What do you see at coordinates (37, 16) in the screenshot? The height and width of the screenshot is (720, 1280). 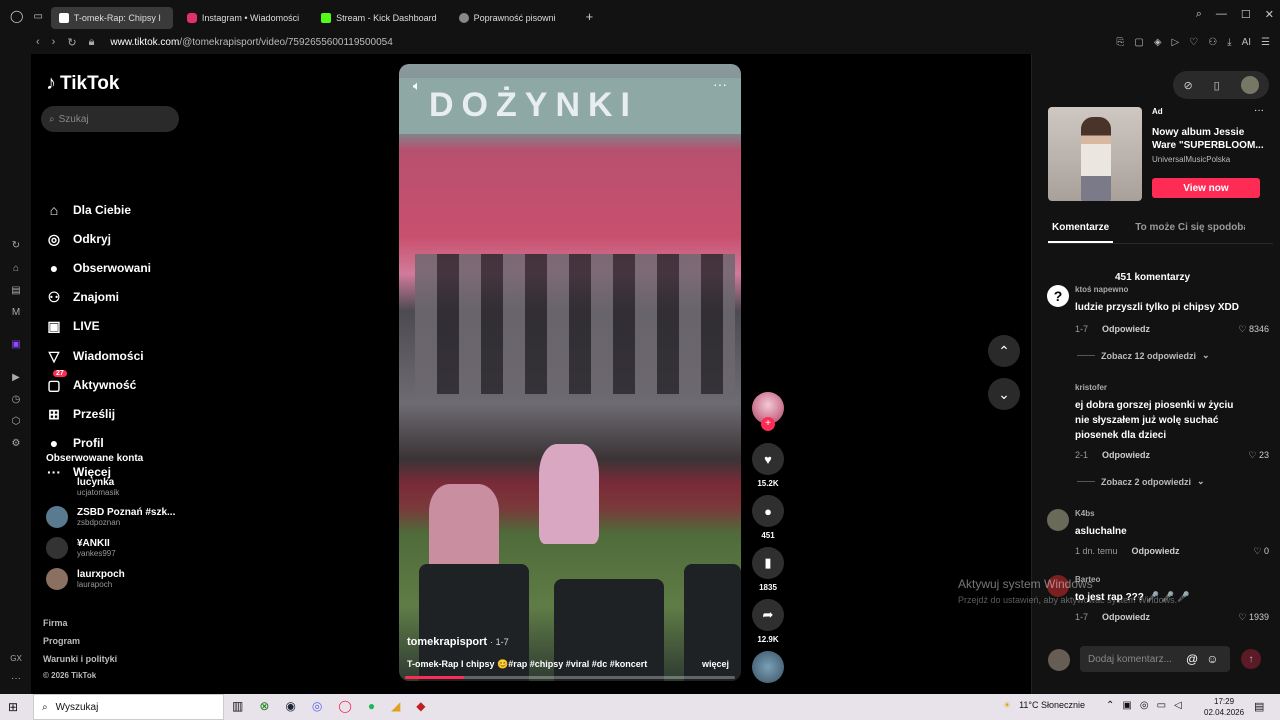 I see `tab-overview-icon: ▭` at bounding box center [37, 16].